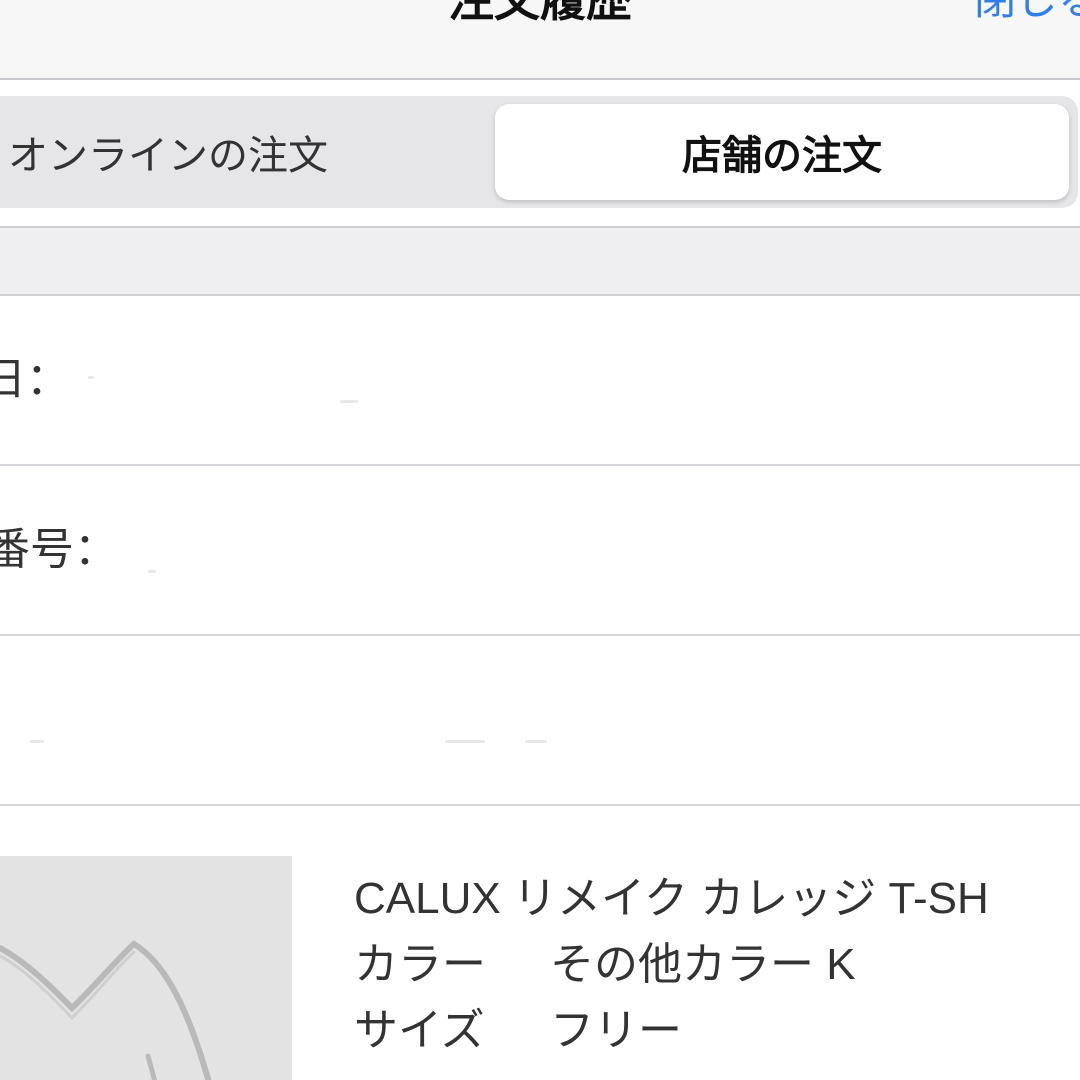 This screenshot has width=1080, height=1080. Describe the element at coordinates (1027, 15) in the screenshot. I see `close-button: 閉じる` at that location.